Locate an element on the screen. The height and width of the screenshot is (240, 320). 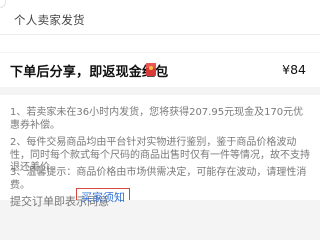
cashback-amount: ¥84 is located at coordinates (294, 69).